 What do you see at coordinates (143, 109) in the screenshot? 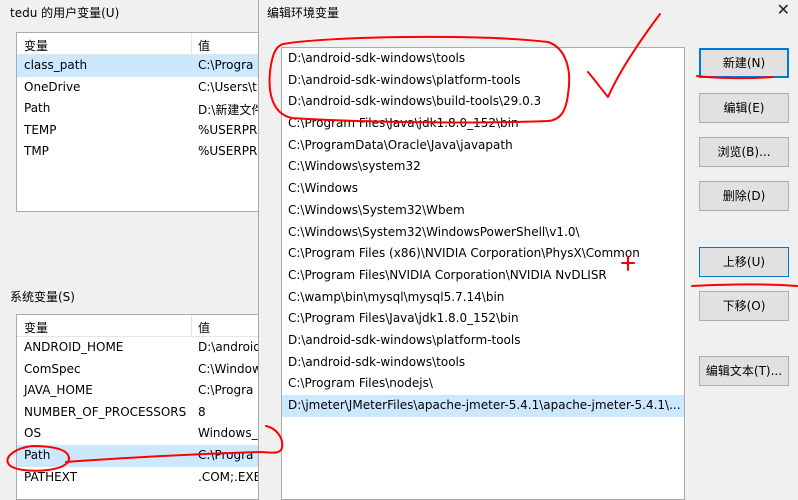
I see `user-var-row: Path D:\新建文件` at bounding box center [143, 109].